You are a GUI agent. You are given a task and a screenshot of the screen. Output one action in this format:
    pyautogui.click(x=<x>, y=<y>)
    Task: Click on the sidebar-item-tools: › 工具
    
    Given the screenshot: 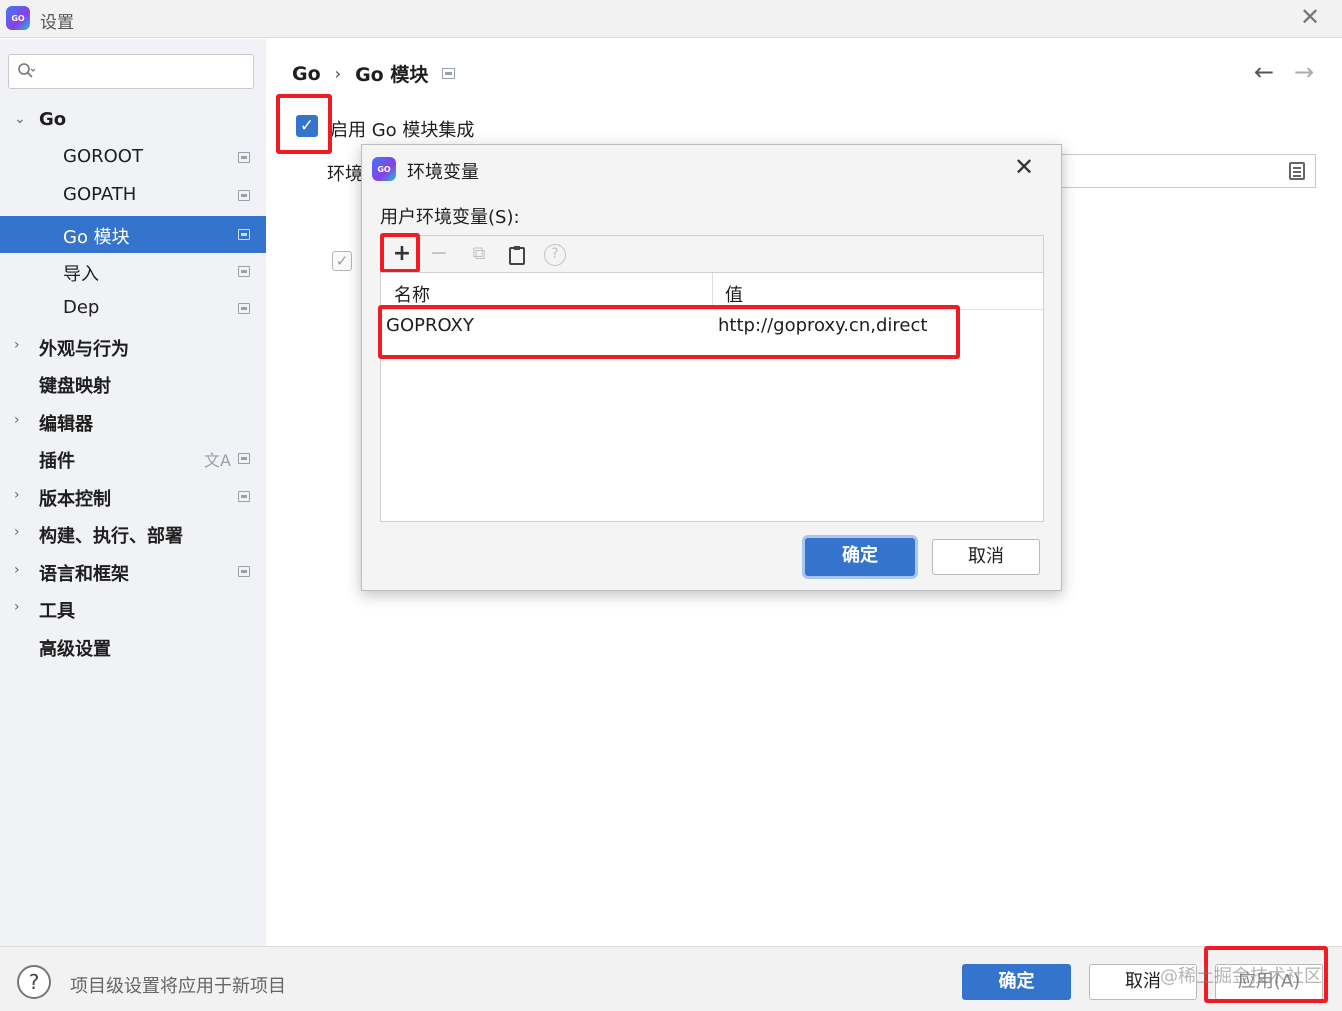 What is the action you would take?
    pyautogui.click(x=133, y=608)
    